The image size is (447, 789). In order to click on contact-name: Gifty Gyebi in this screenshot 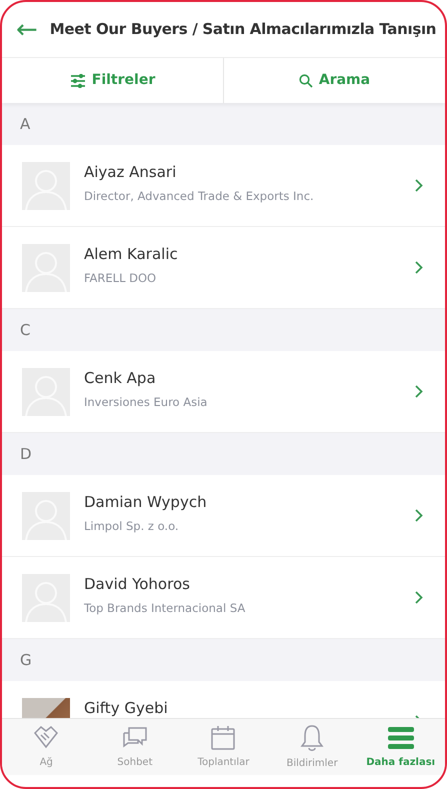, I will do `click(126, 708)`.